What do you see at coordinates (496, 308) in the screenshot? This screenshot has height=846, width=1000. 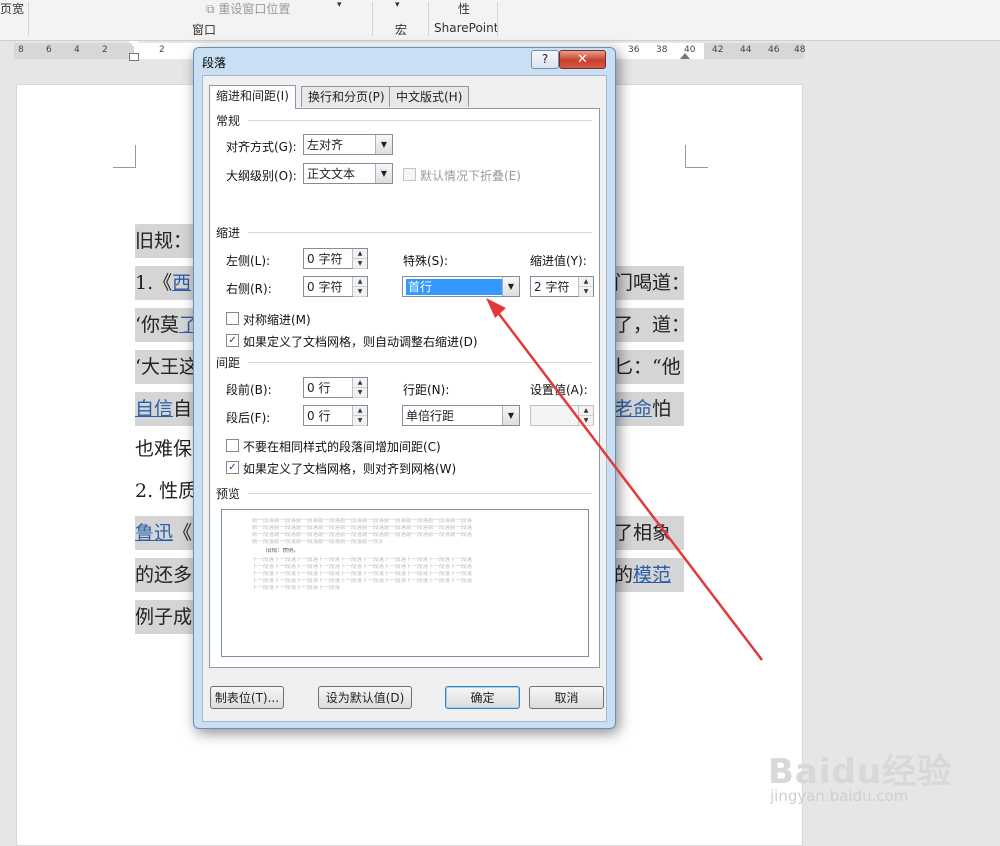 I see `arrow-head` at bounding box center [496, 308].